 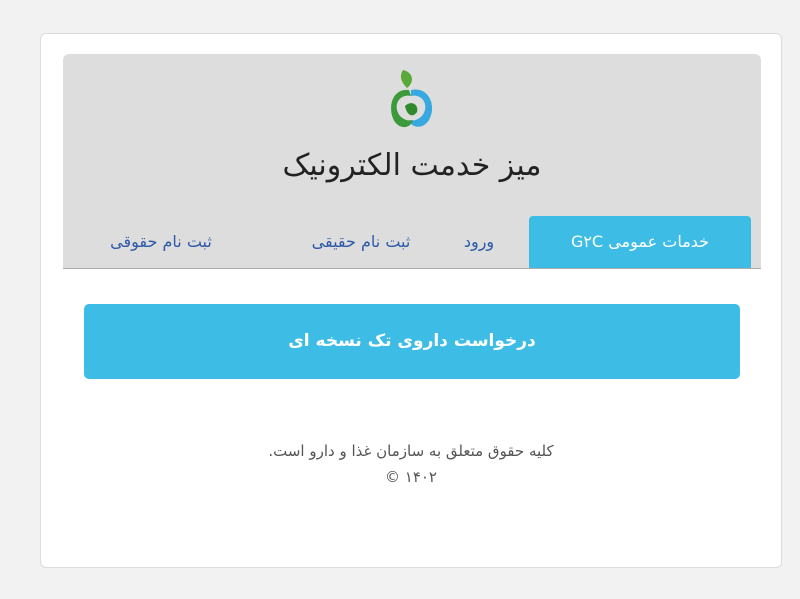 What do you see at coordinates (412, 165) in the screenshot?
I see `app-title: میز خدمت الکترونیک` at bounding box center [412, 165].